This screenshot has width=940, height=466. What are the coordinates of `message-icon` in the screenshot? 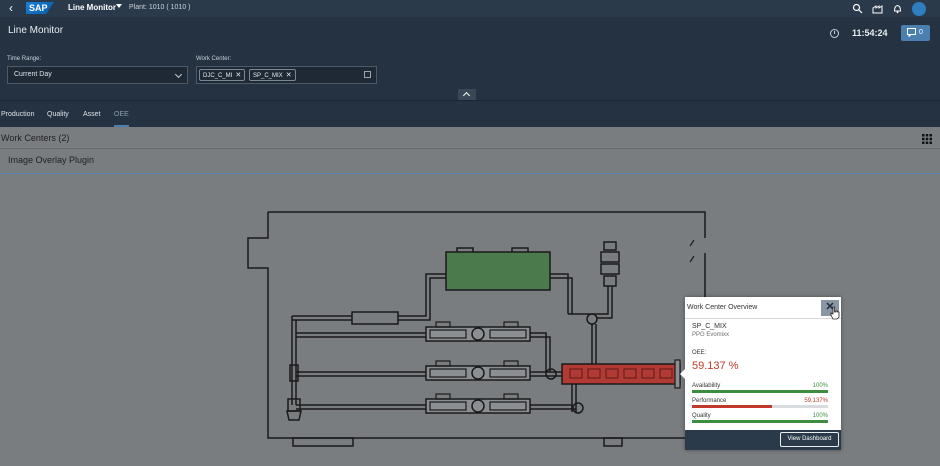 It's located at (911, 32).